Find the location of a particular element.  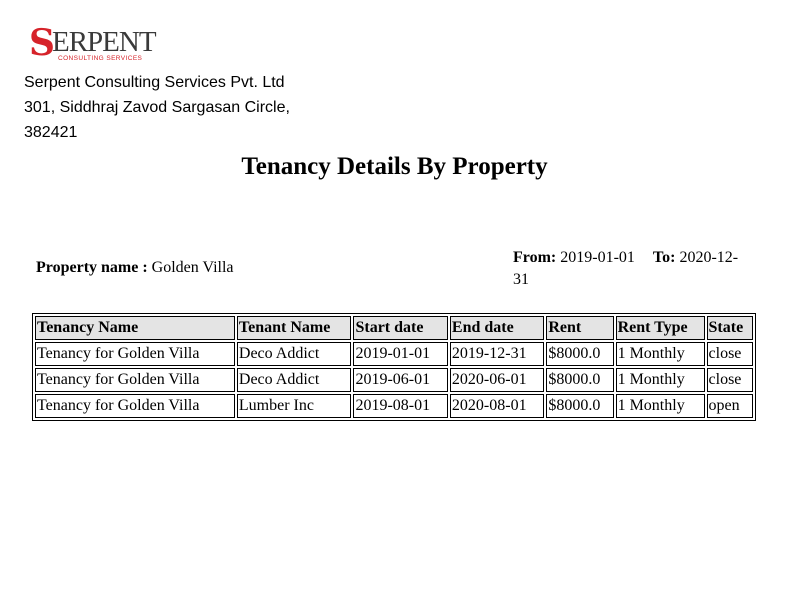

address-line-1: 301, Siddhraj Zavod Sargasan Circle, is located at coordinates (157, 107).